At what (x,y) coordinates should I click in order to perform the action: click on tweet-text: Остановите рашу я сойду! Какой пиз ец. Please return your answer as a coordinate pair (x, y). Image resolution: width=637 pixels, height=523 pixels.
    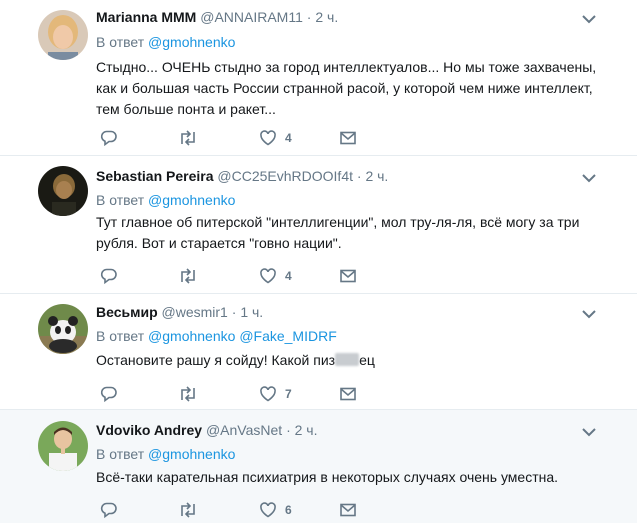
    Looking at the image, I should click on (356, 360).